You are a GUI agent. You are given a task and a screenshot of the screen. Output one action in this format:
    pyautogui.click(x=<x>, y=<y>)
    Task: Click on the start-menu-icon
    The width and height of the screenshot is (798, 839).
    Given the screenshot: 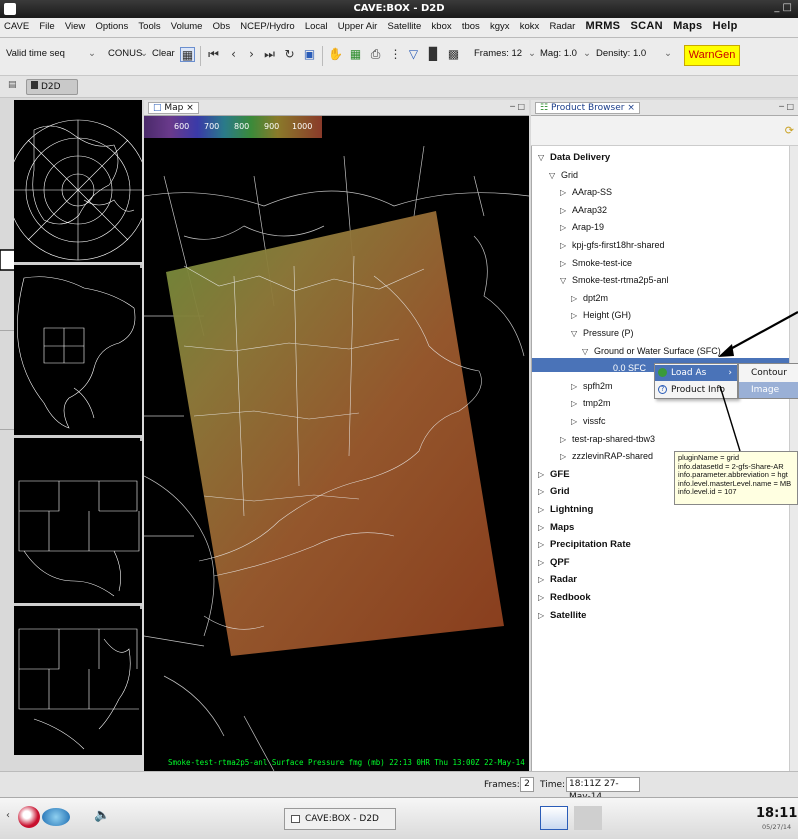 What is the action you would take?
    pyautogui.click(x=29, y=817)
    